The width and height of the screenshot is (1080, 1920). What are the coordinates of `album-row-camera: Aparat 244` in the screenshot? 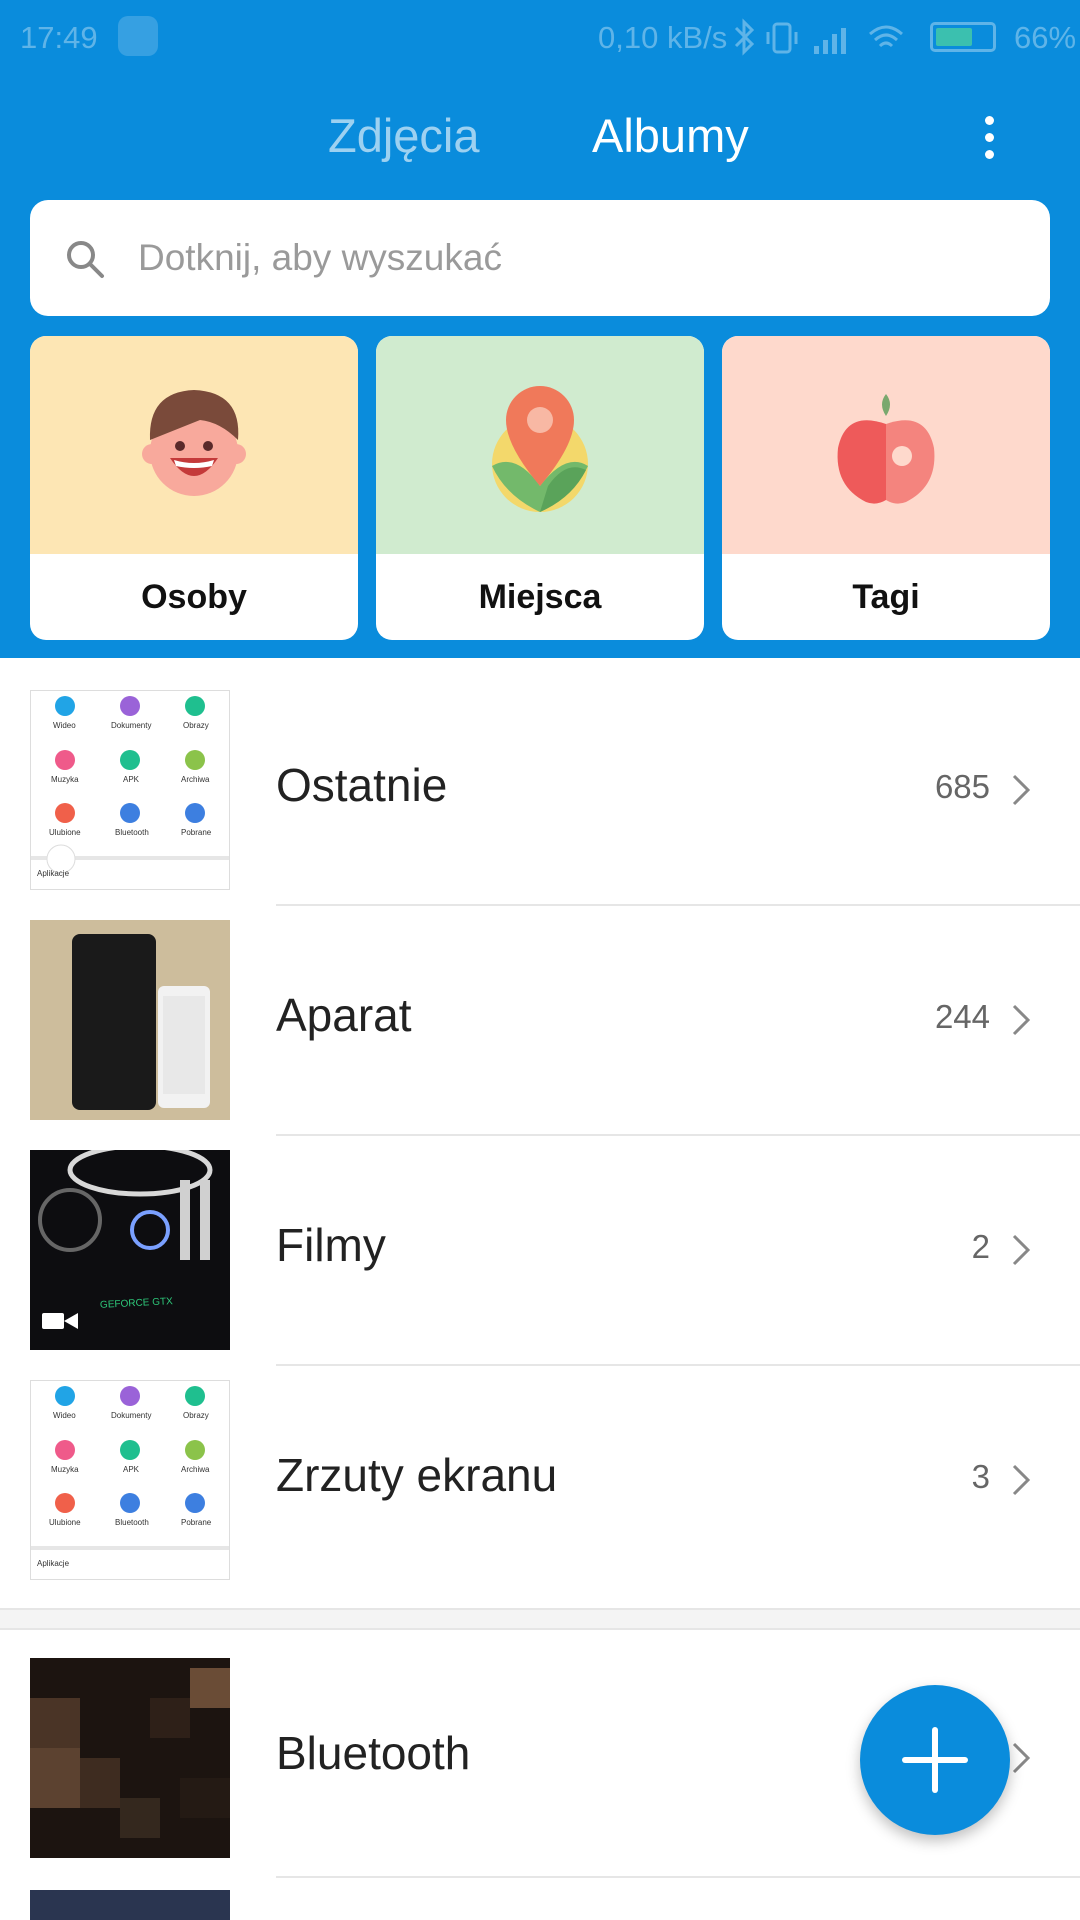 It's located at (540, 1020).